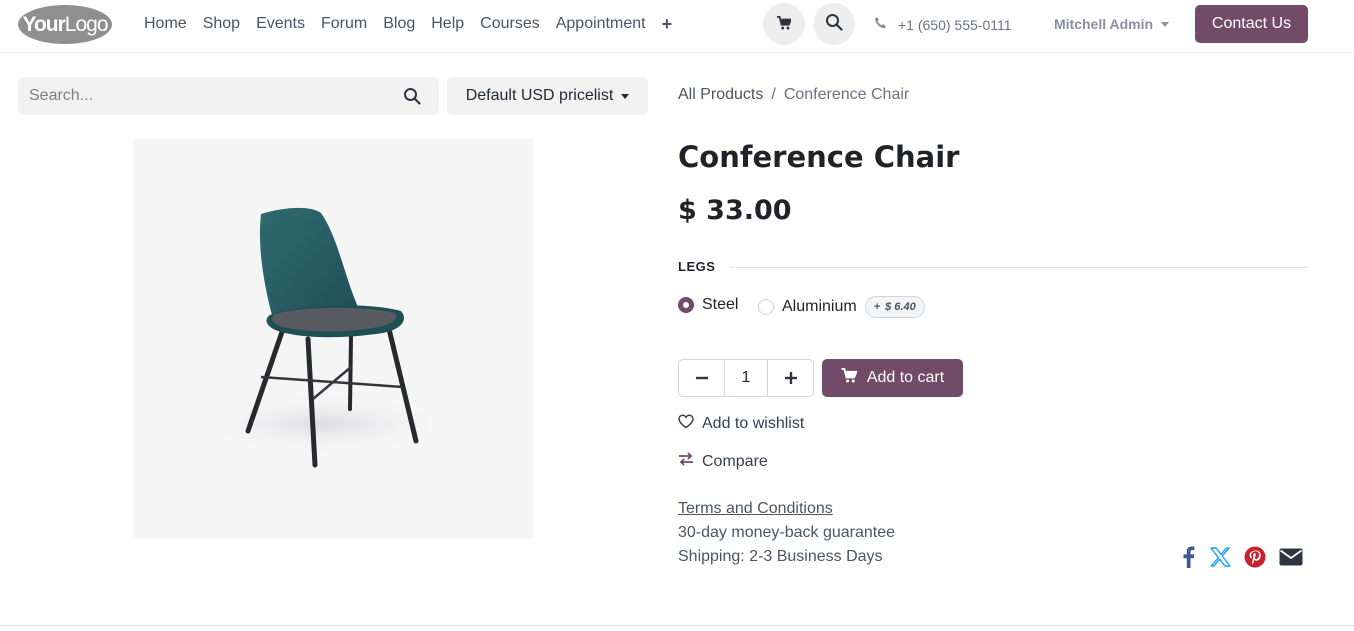 The image size is (1354, 631). Describe the element at coordinates (203, 96) in the screenshot. I see `search-input` at that location.